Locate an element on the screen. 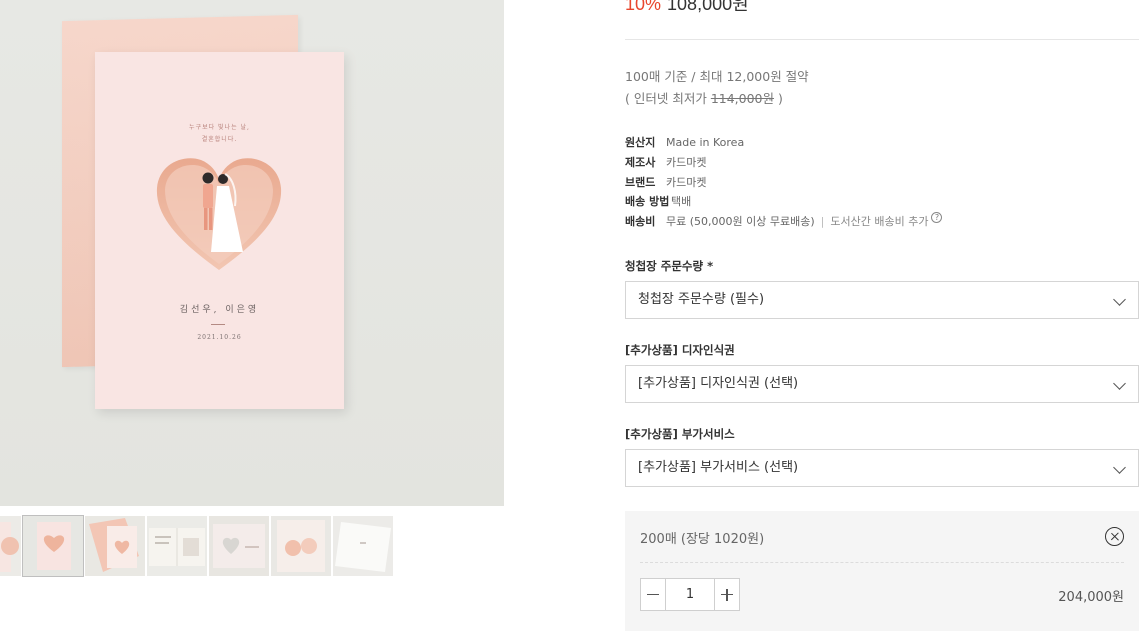  lowest-price-suffix: ) is located at coordinates (778, 98).